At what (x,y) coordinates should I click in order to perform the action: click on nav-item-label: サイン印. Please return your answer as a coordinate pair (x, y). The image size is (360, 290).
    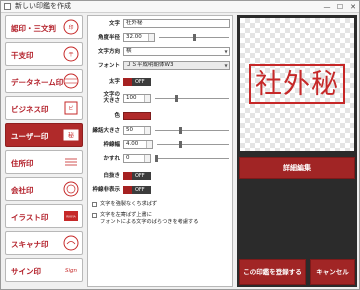
    Looking at the image, I should click on (26, 271).